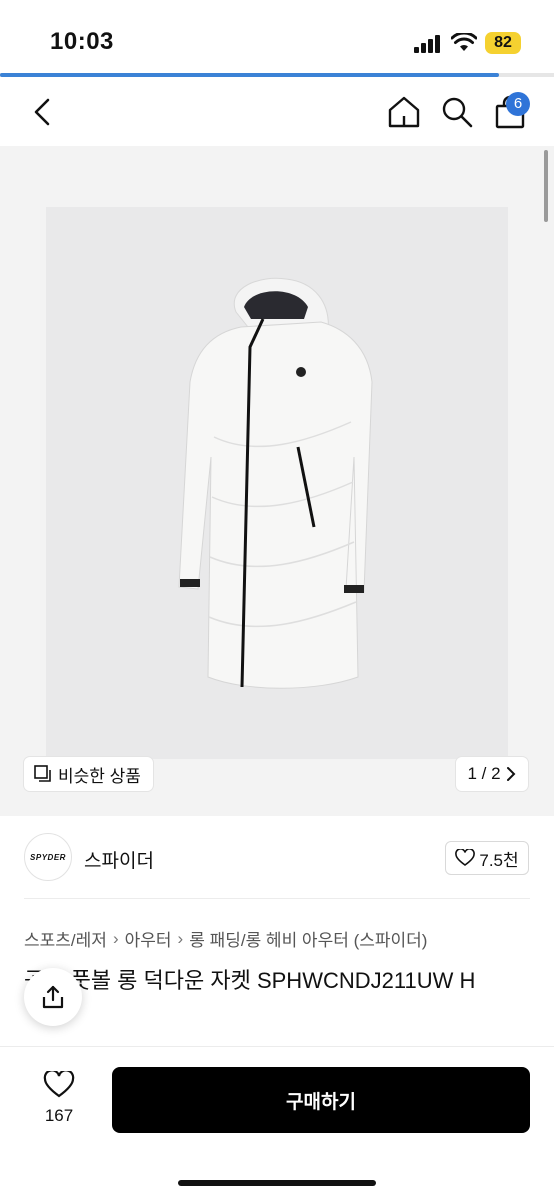  I want to click on image-pager-button: 1 / 2, so click(492, 774).